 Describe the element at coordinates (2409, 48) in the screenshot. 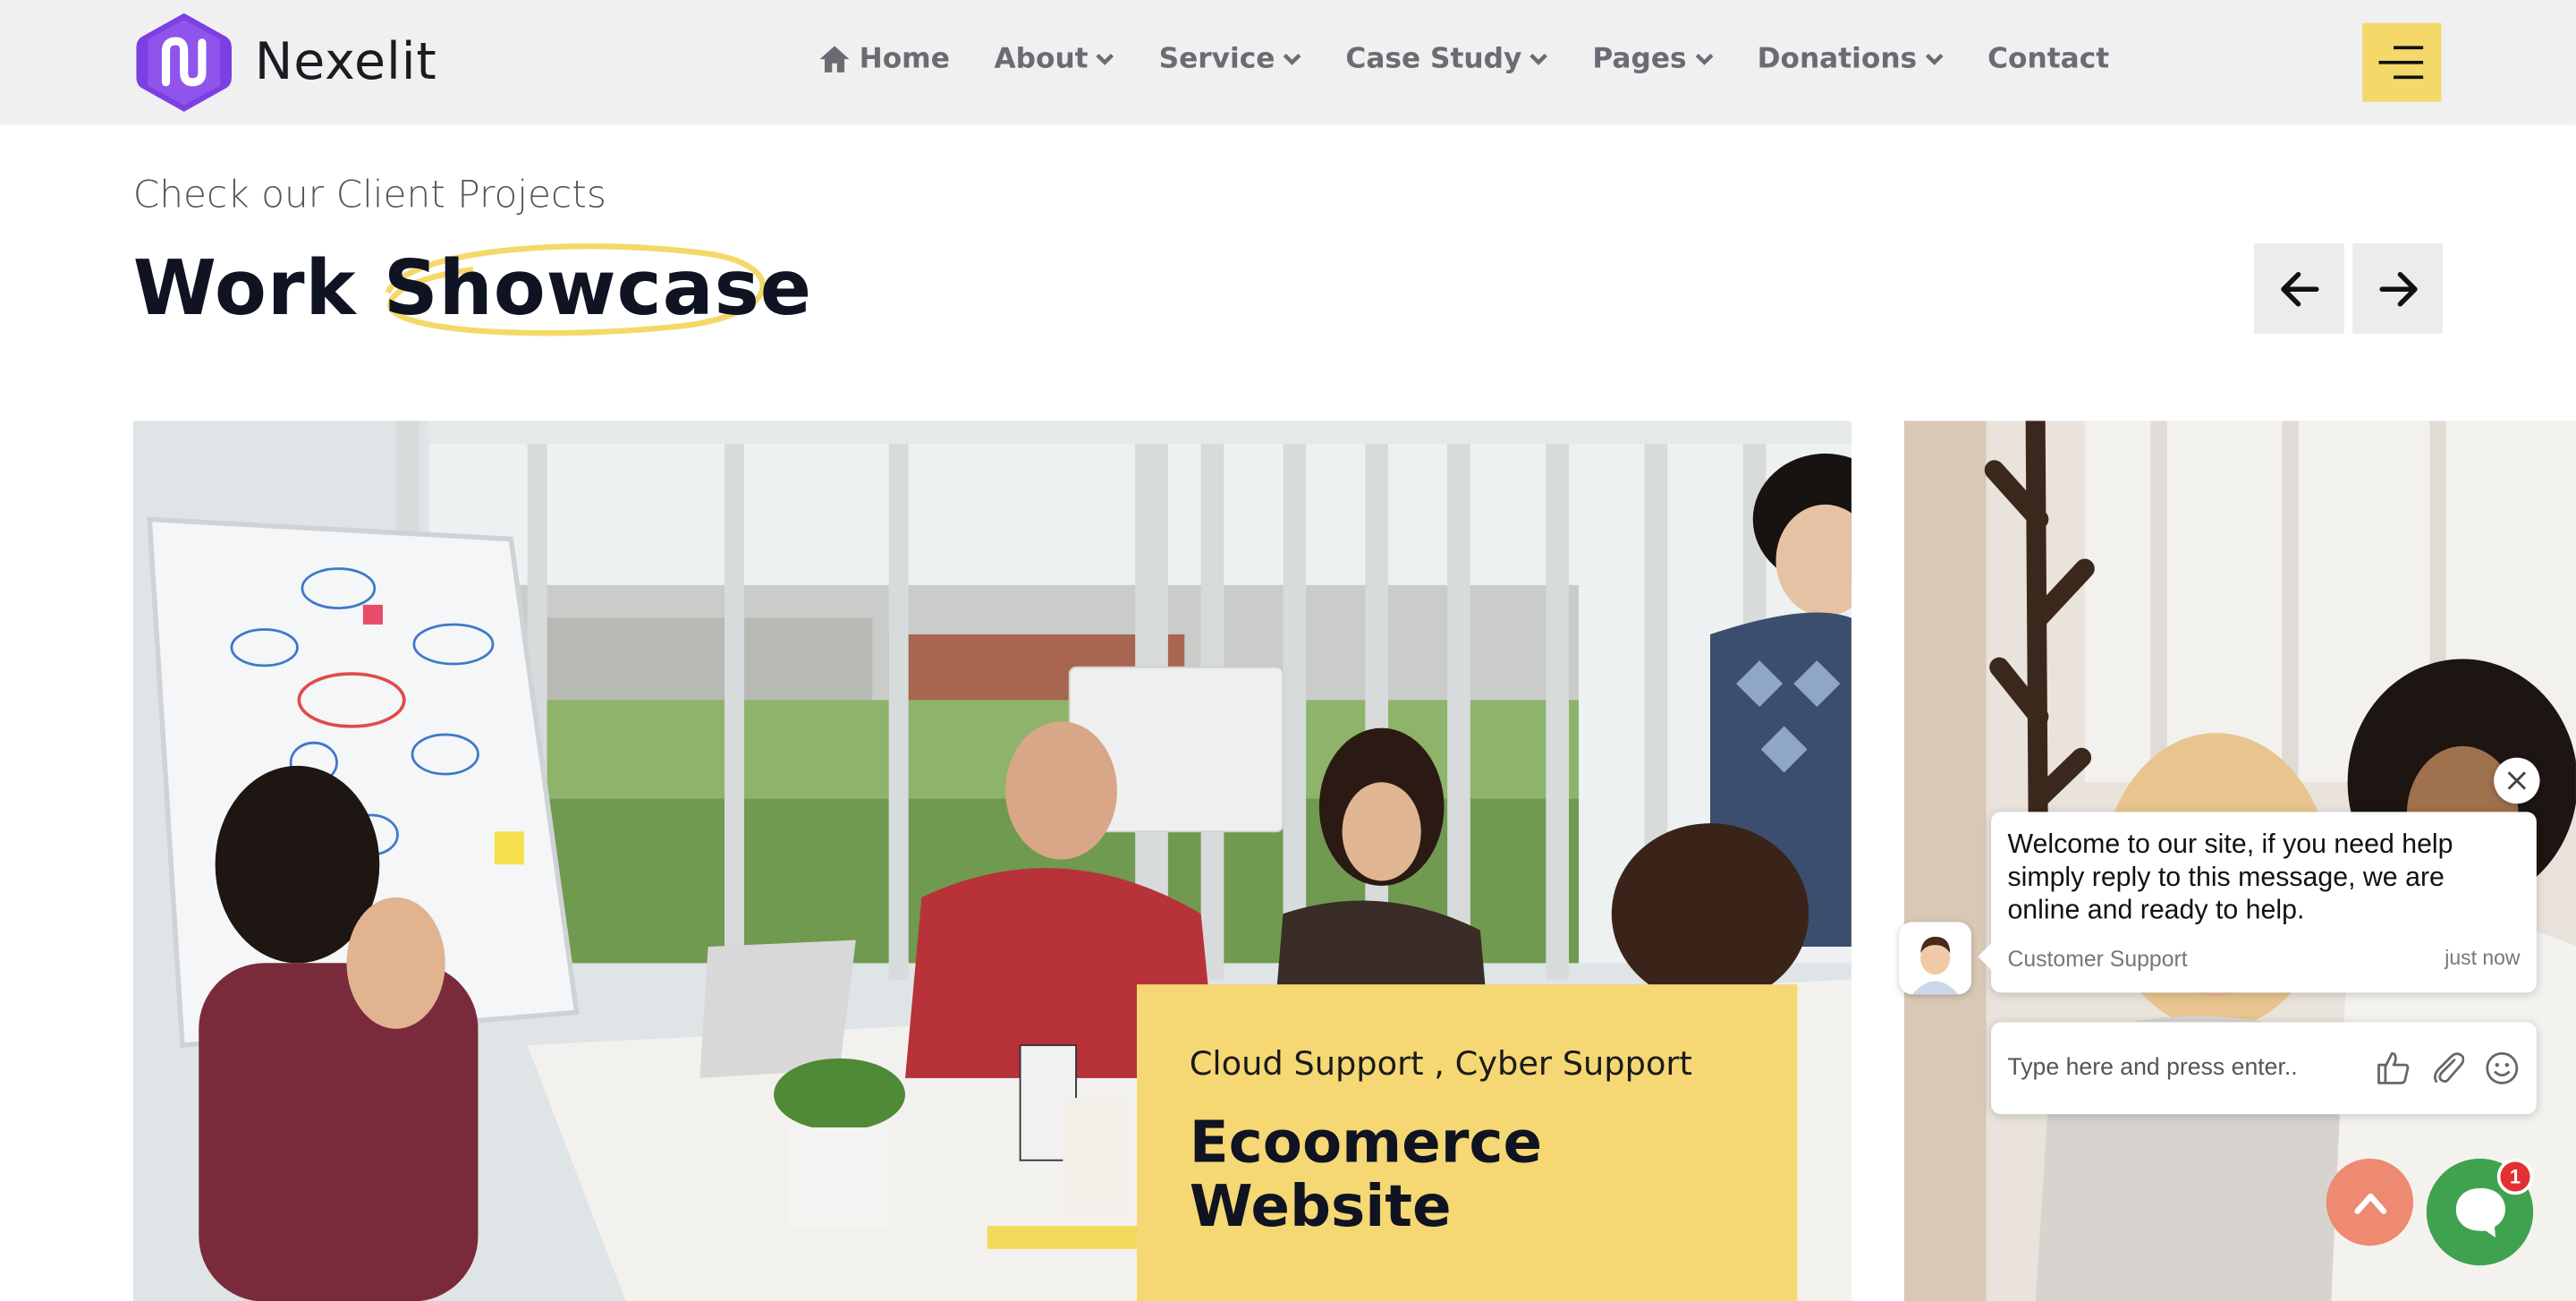

I see `hamburger-icon` at that location.